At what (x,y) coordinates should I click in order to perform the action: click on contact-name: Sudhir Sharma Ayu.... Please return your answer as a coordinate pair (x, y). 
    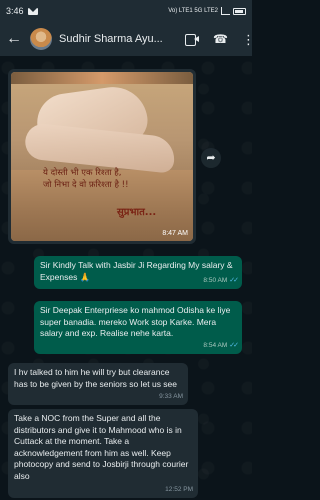
    Looking at the image, I should click on (118, 39).